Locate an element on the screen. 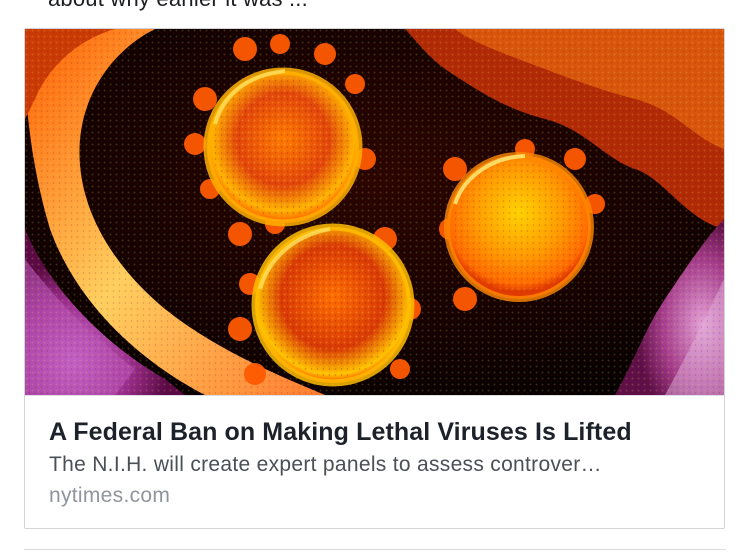 Image resolution: width=750 pixels, height=555 pixels. feed-divider is located at coordinates (375, 549).